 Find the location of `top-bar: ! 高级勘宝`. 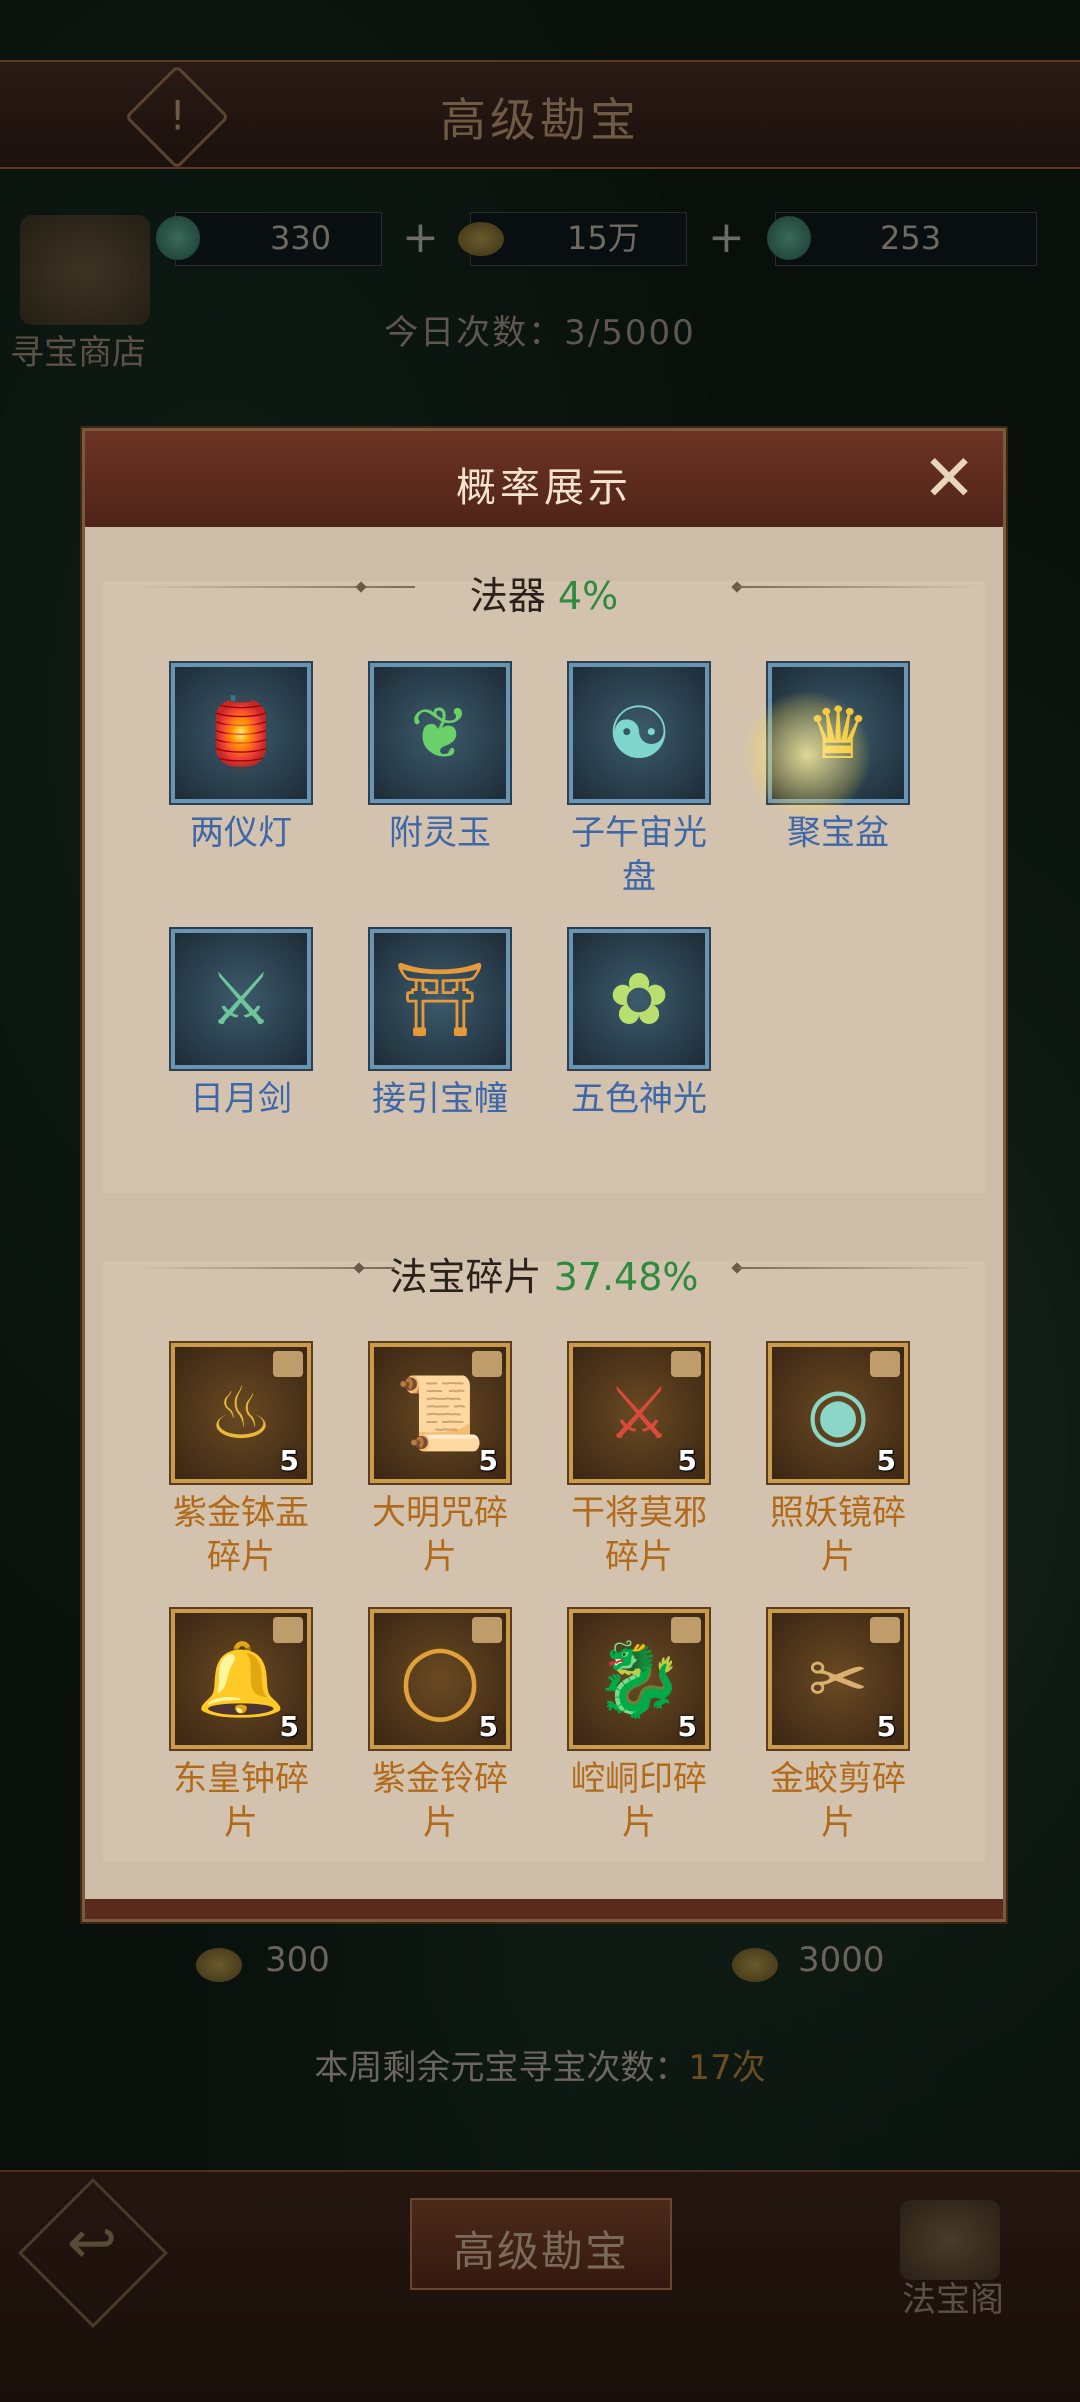

top-bar: ! 高级勘宝 is located at coordinates (540, 115).